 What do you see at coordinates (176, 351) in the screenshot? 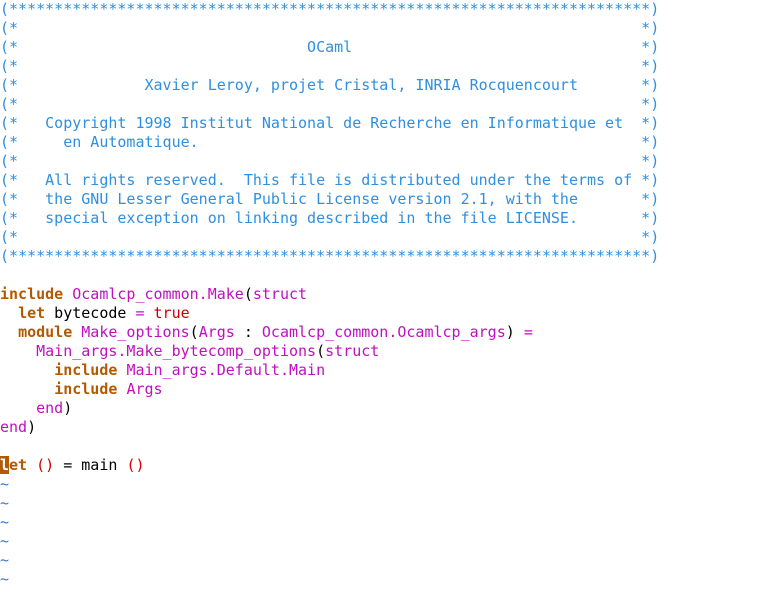
I see `code-token: Main_args.Make_bytecomp_options` at bounding box center [176, 351].